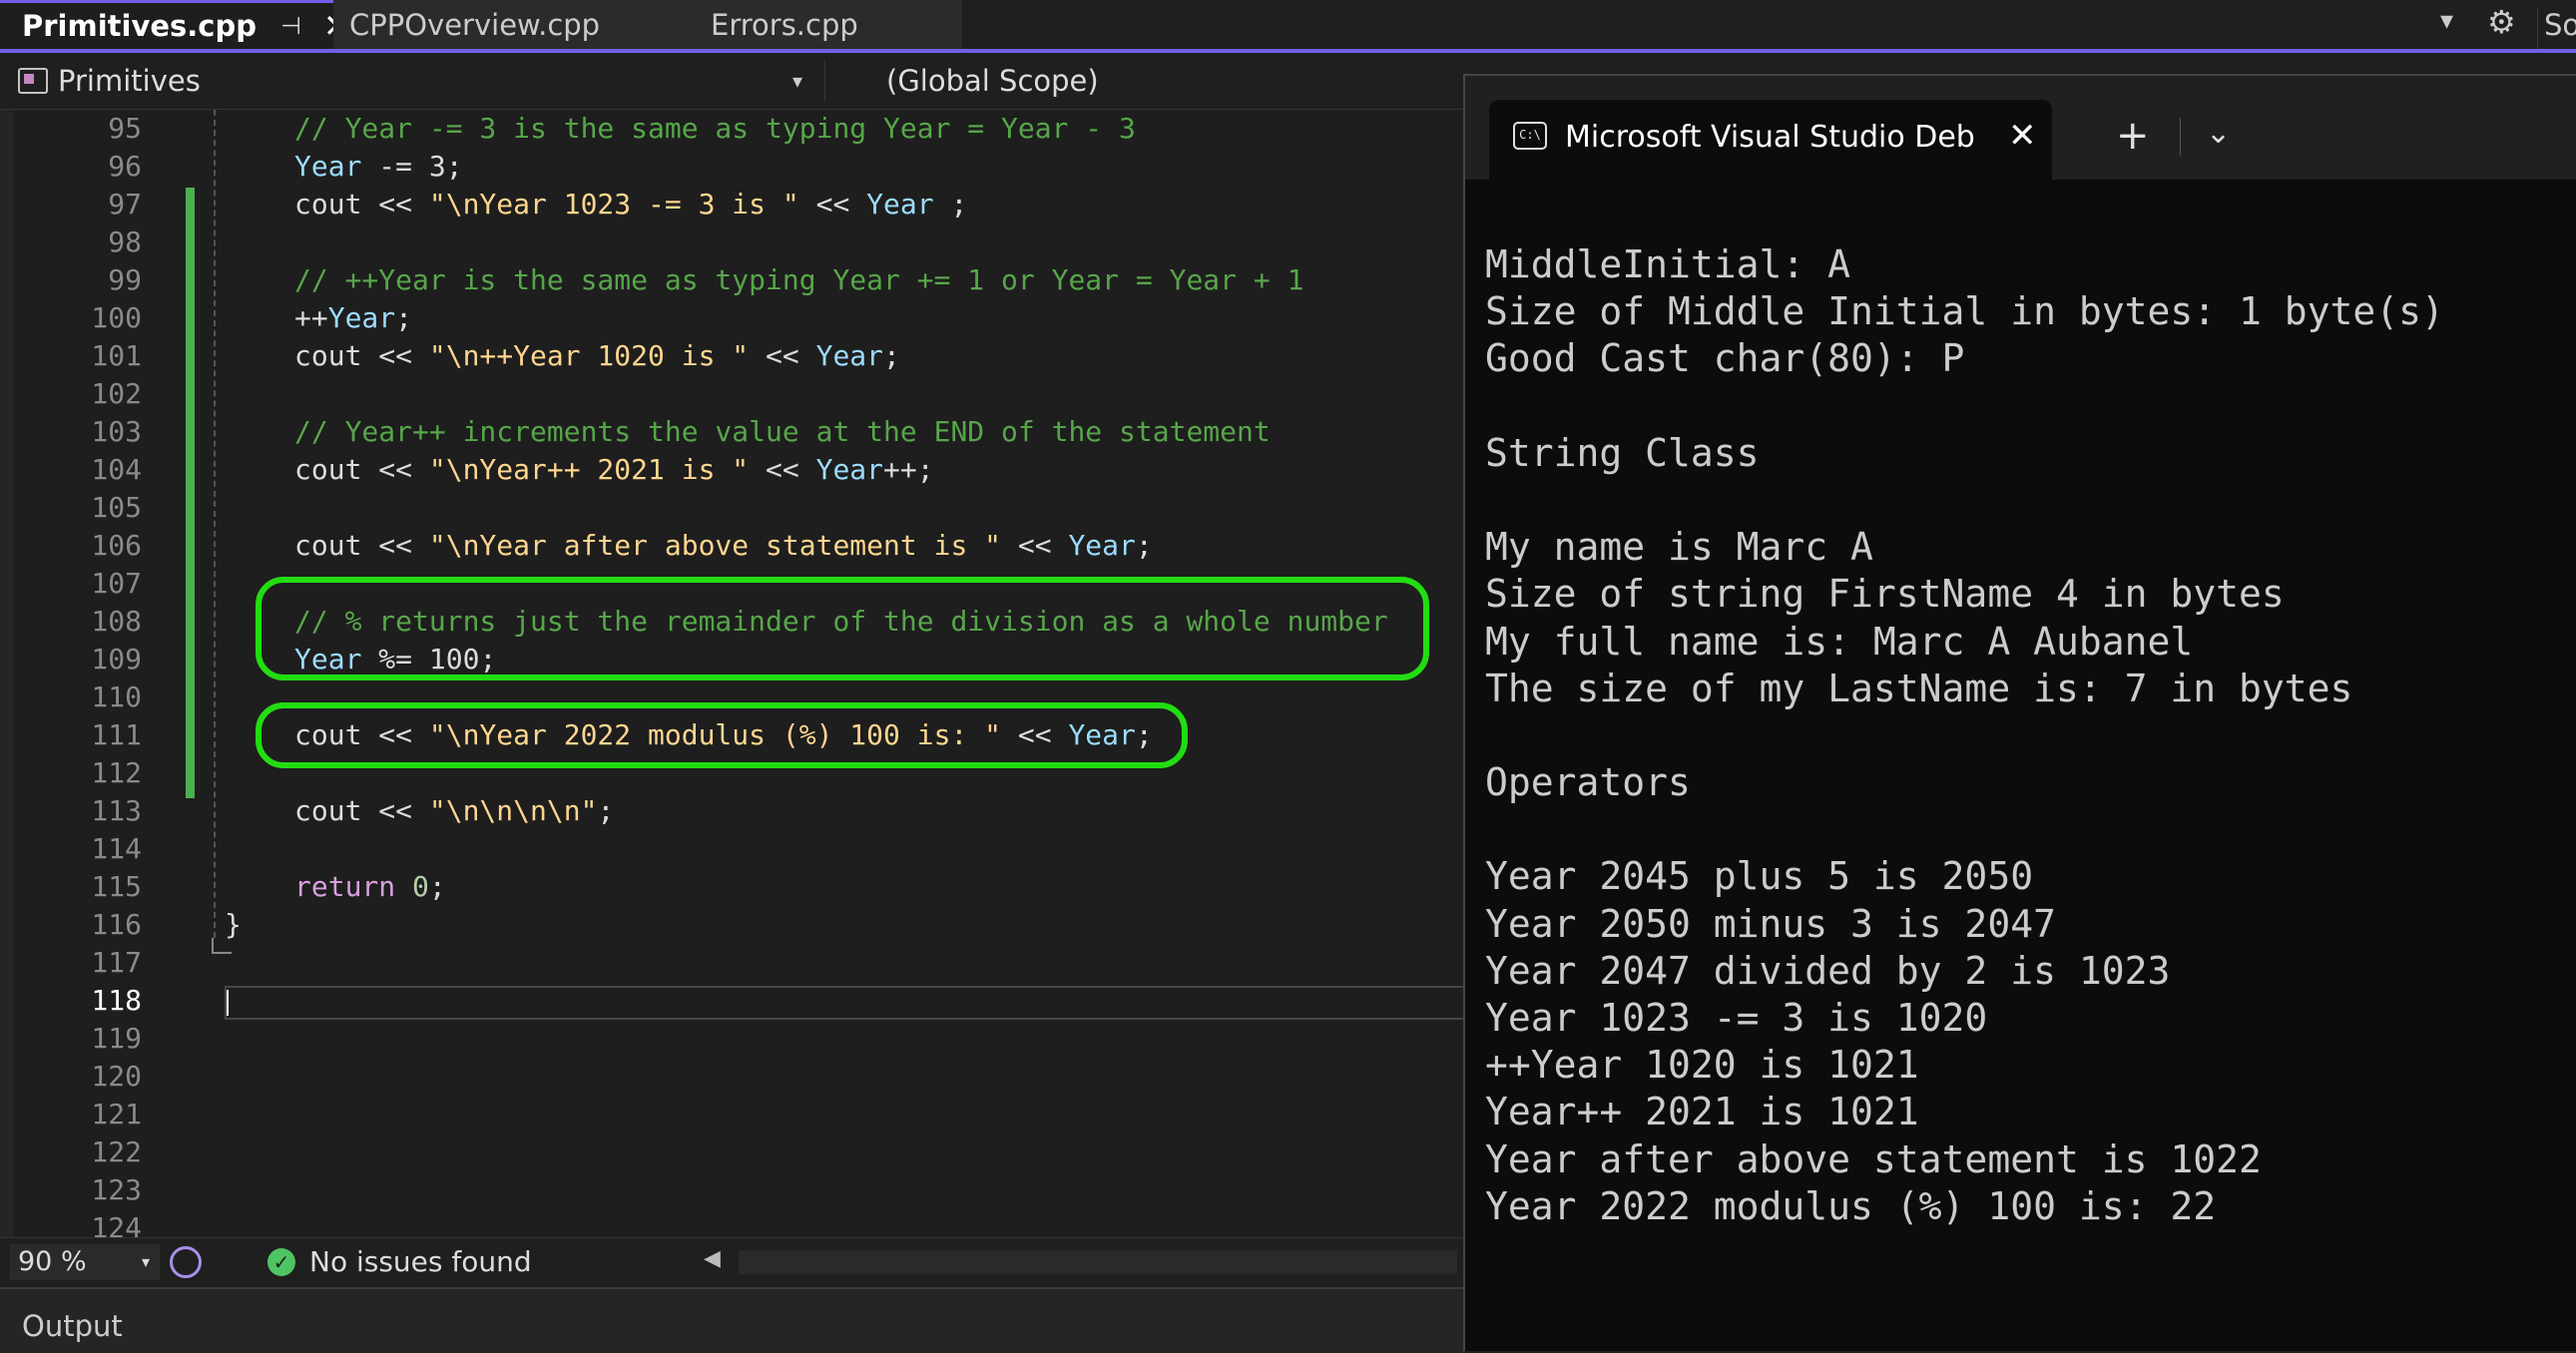 Image resolution: width=2576 pixels, height=1353 pixels. Describe the element at coordinates (1702, 1112) in the screenshot. I see `terminal-line: Year++ 2021 is 1021` at that location.